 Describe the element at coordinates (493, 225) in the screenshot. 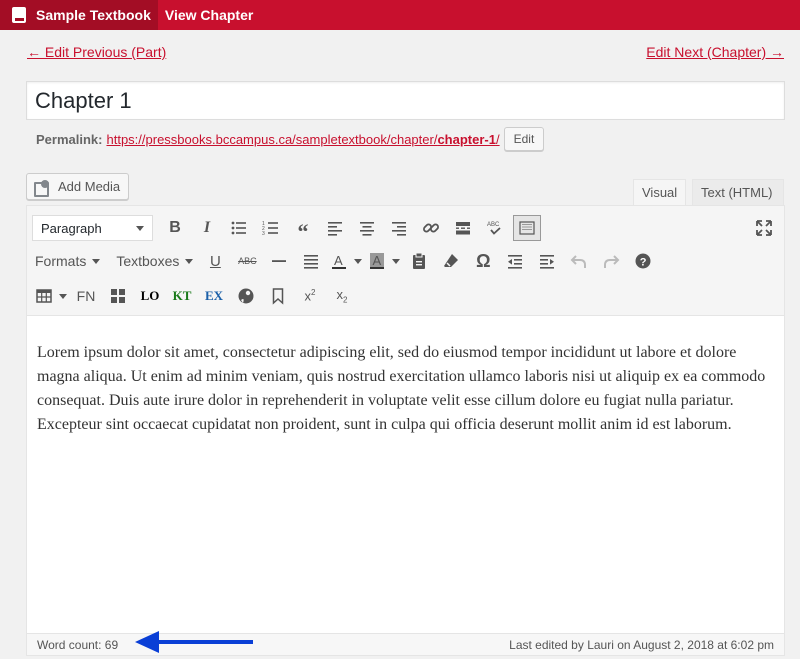

I see `svg-text: ABC` at that location.